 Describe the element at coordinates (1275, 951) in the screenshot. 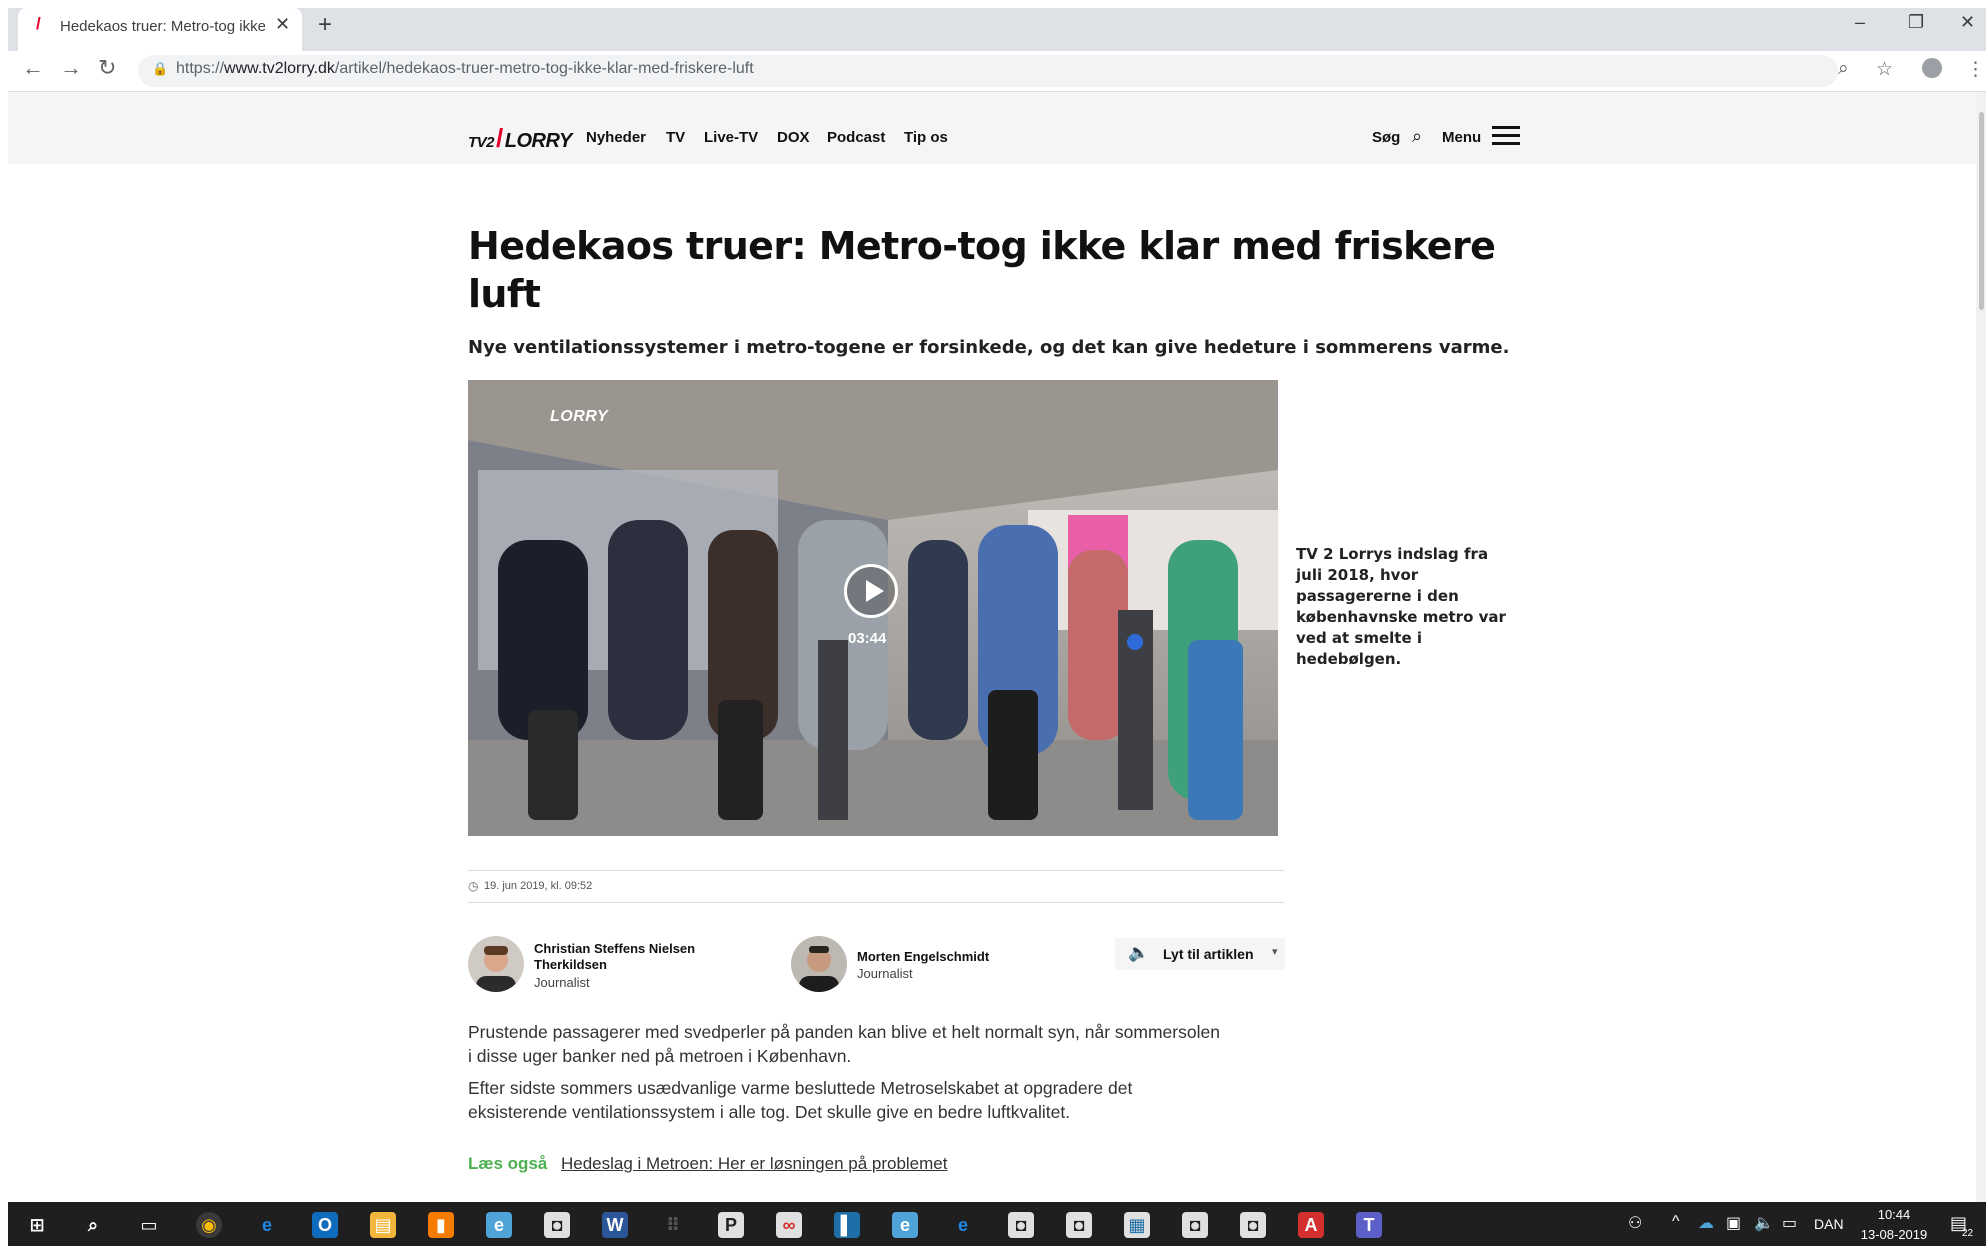

I see `chevron-down-icon: ▾` at that location.